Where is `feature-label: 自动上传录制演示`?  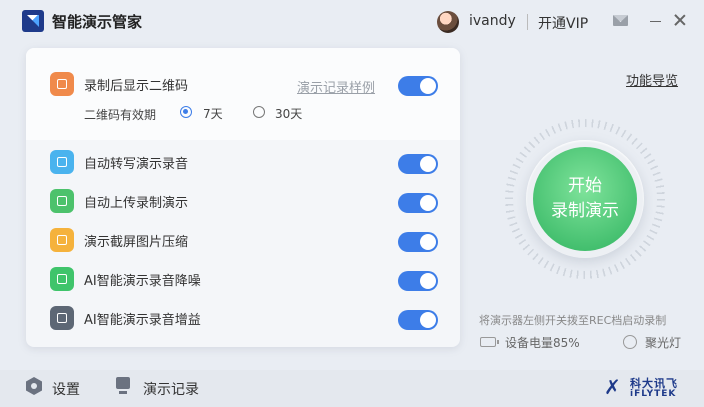 feature-label: 自动上传录制演示 is located at coordinates (136, 203).